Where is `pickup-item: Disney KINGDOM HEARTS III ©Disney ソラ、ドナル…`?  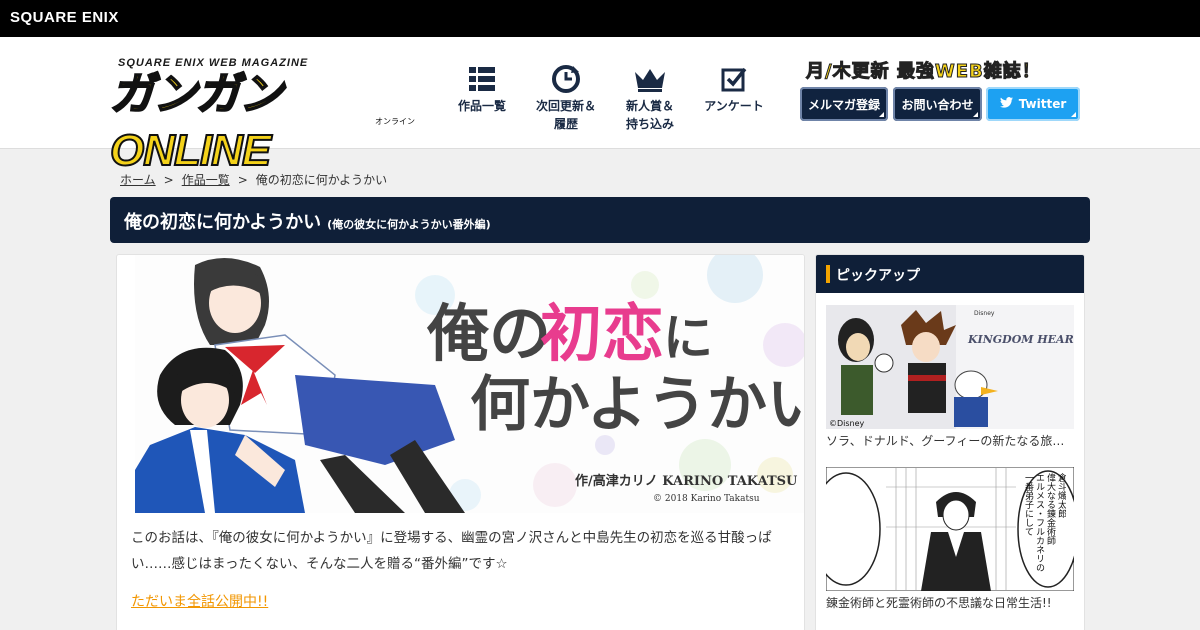
pickup-item: Disney KINGDOM HEARTS III ©Disney ソラ、ドナル… is located at coordinates (950, 377).